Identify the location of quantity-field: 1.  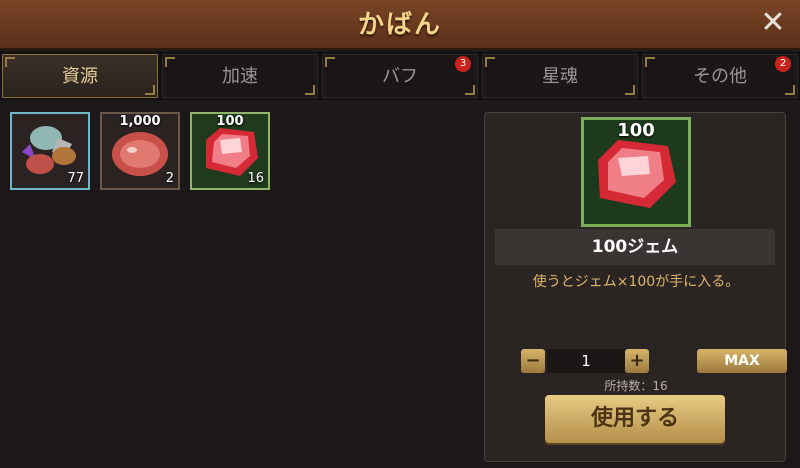
(586, 361).